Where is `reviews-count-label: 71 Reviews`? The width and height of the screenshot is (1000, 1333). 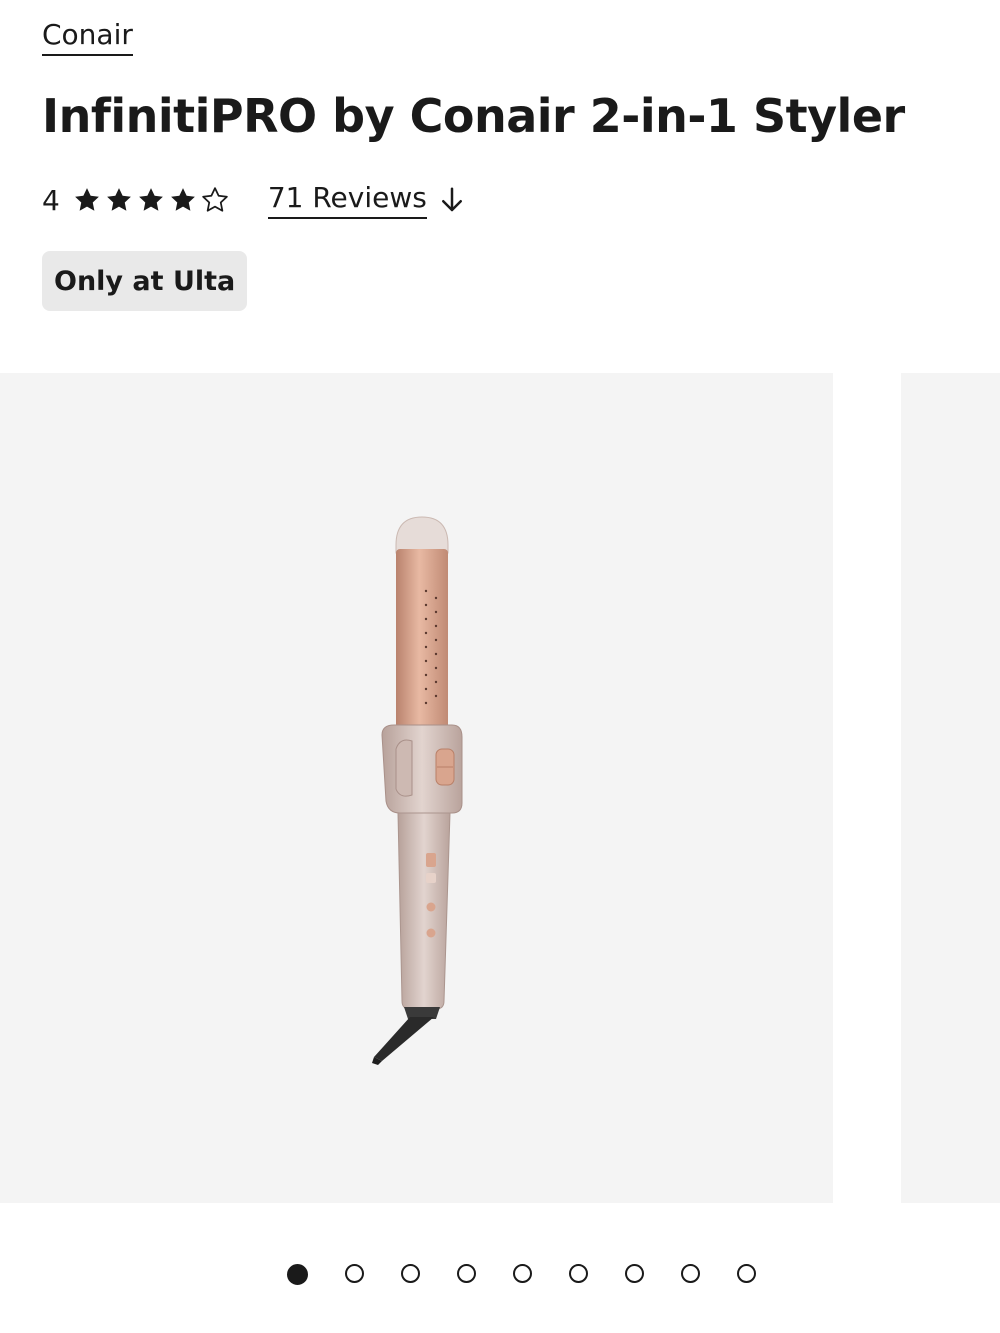 reviews-count-label: 71 Reviews is located at coordinates (347, 200).